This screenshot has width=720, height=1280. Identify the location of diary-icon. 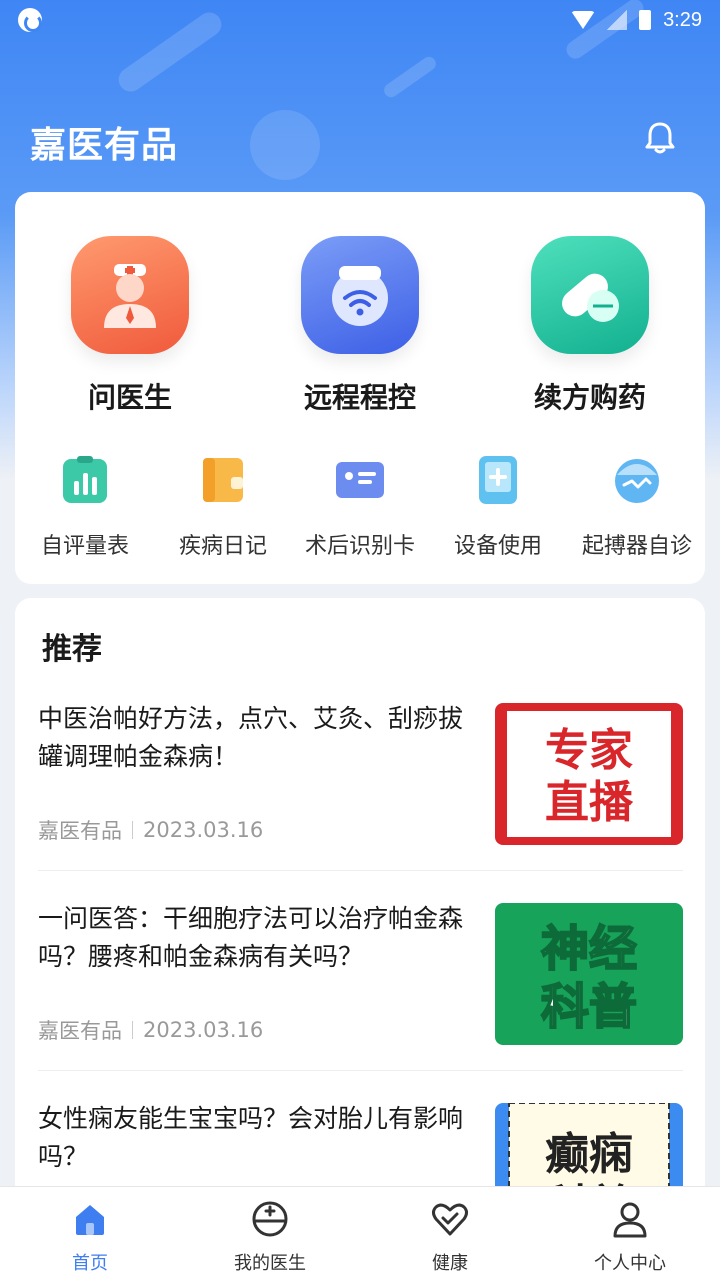
(223, 480).